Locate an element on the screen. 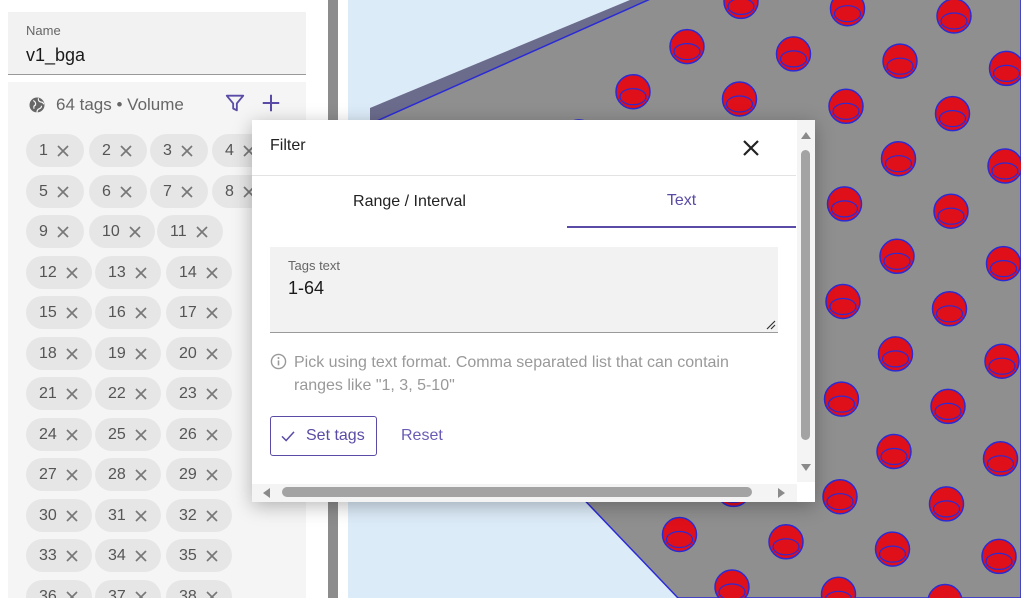 The image size is (1021, 598). tag-chip: 3 is located at coordinates (179, 150).